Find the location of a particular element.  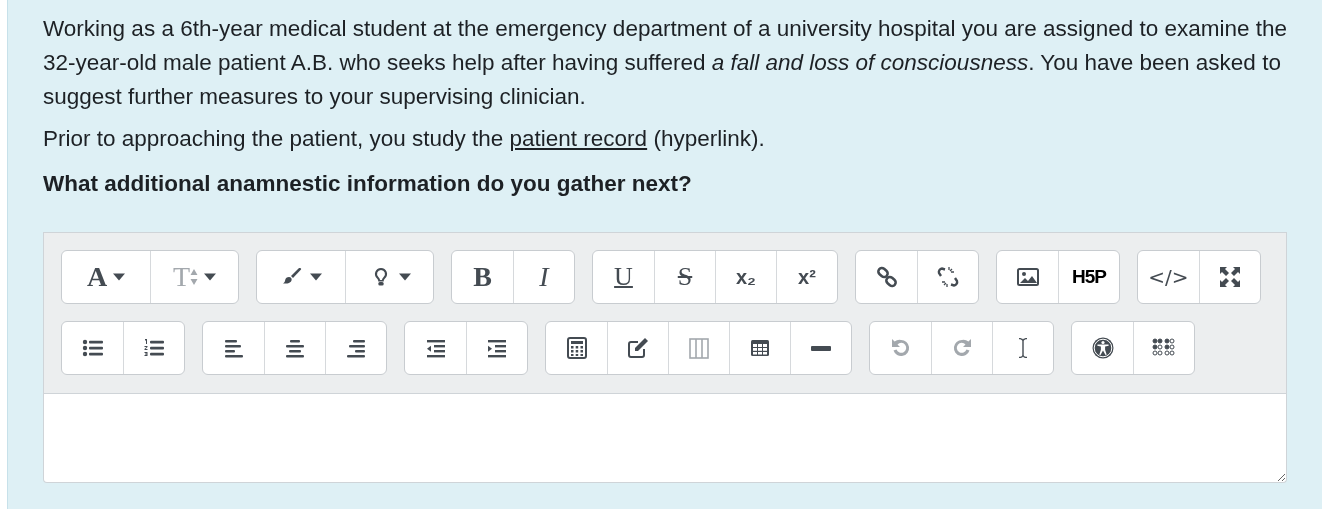

superscript-button: x² is located at coordinates (806, 277).